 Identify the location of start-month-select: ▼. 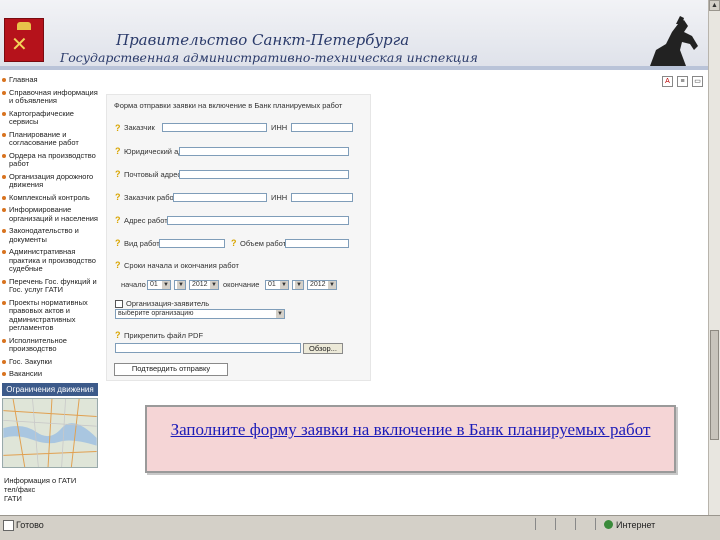
(180, 285).